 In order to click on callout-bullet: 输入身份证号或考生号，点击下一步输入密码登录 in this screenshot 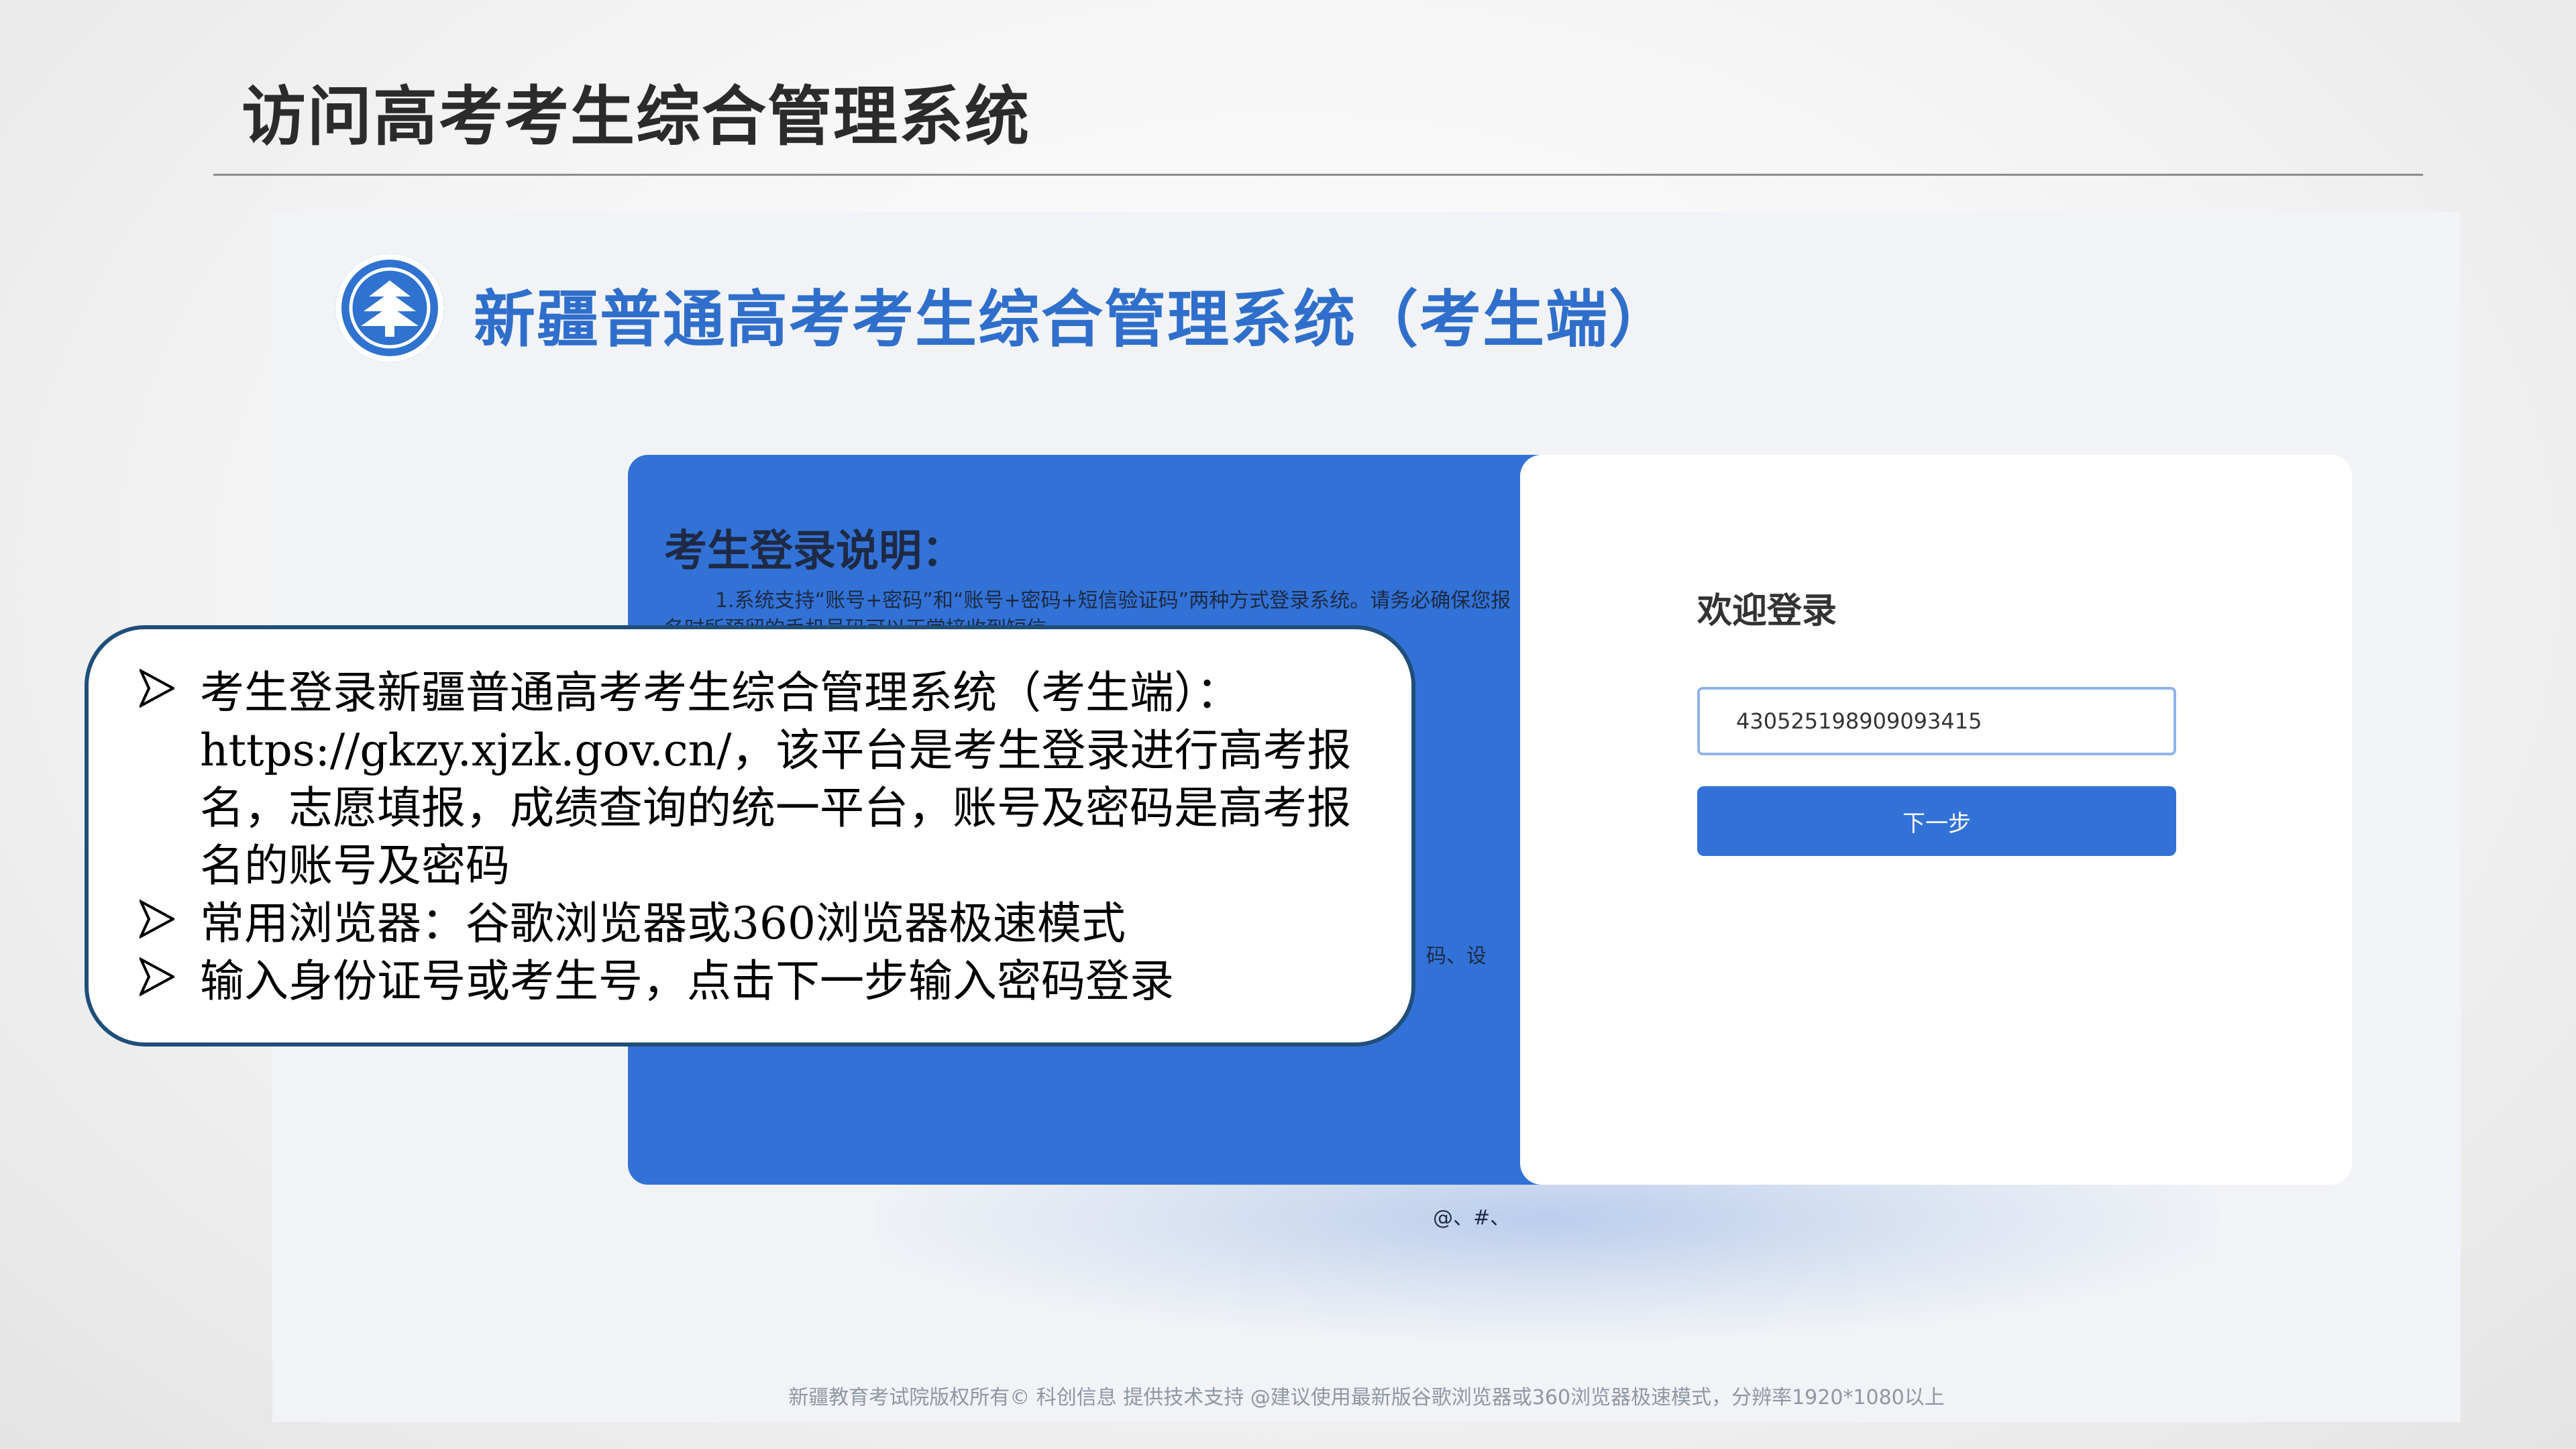, I will do `click(762, 981)`.